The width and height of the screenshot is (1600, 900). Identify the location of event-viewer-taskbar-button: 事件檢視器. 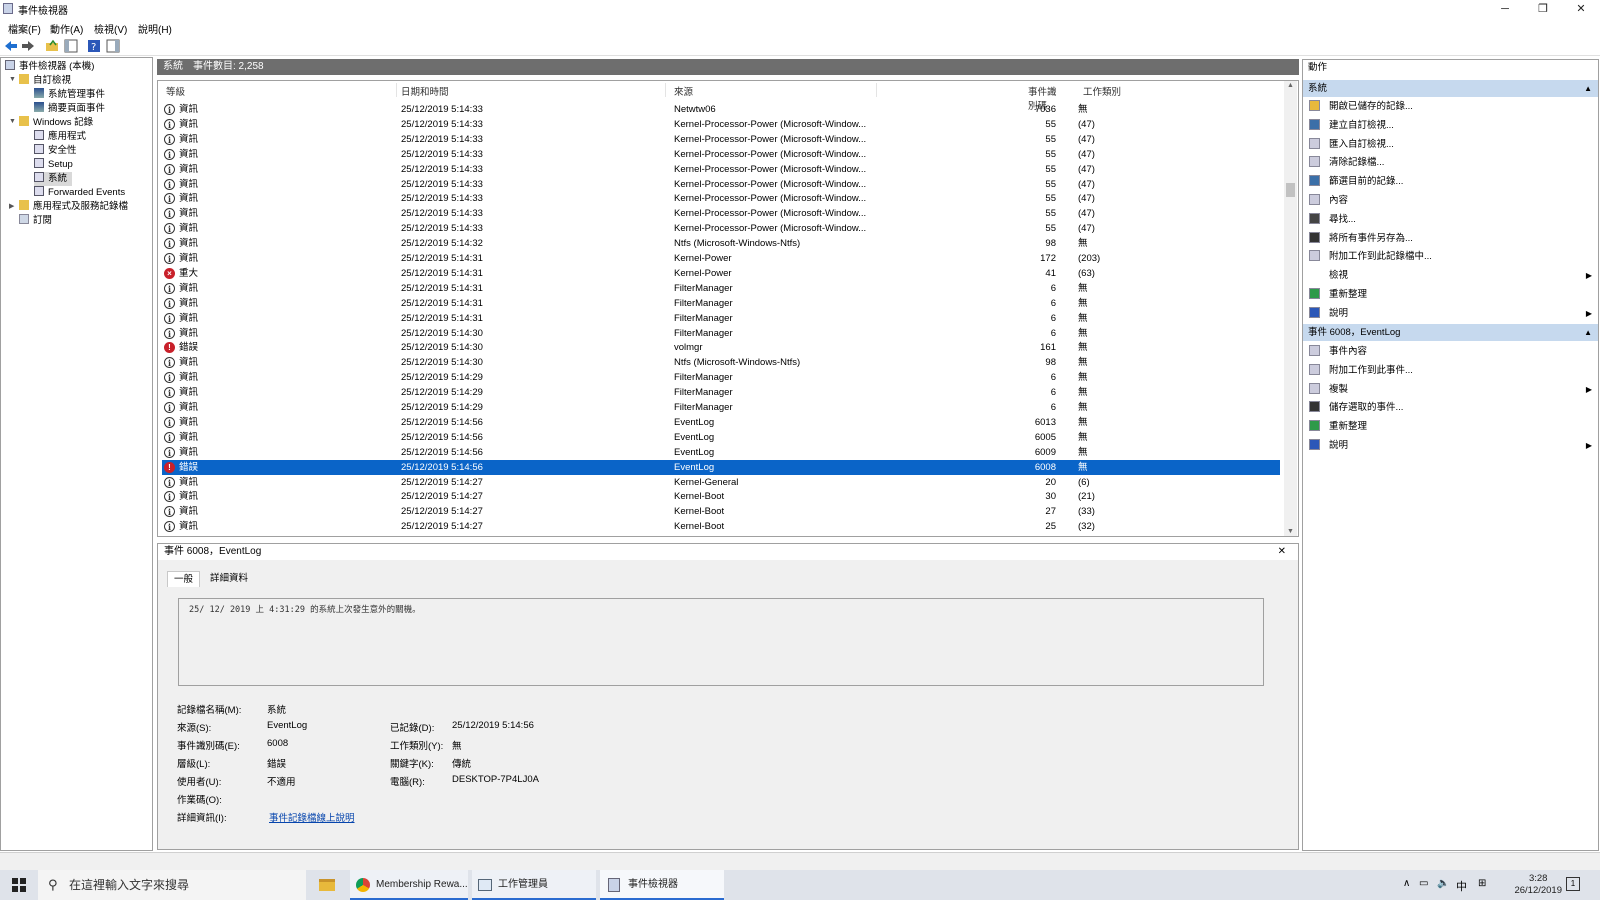
(662, 885).